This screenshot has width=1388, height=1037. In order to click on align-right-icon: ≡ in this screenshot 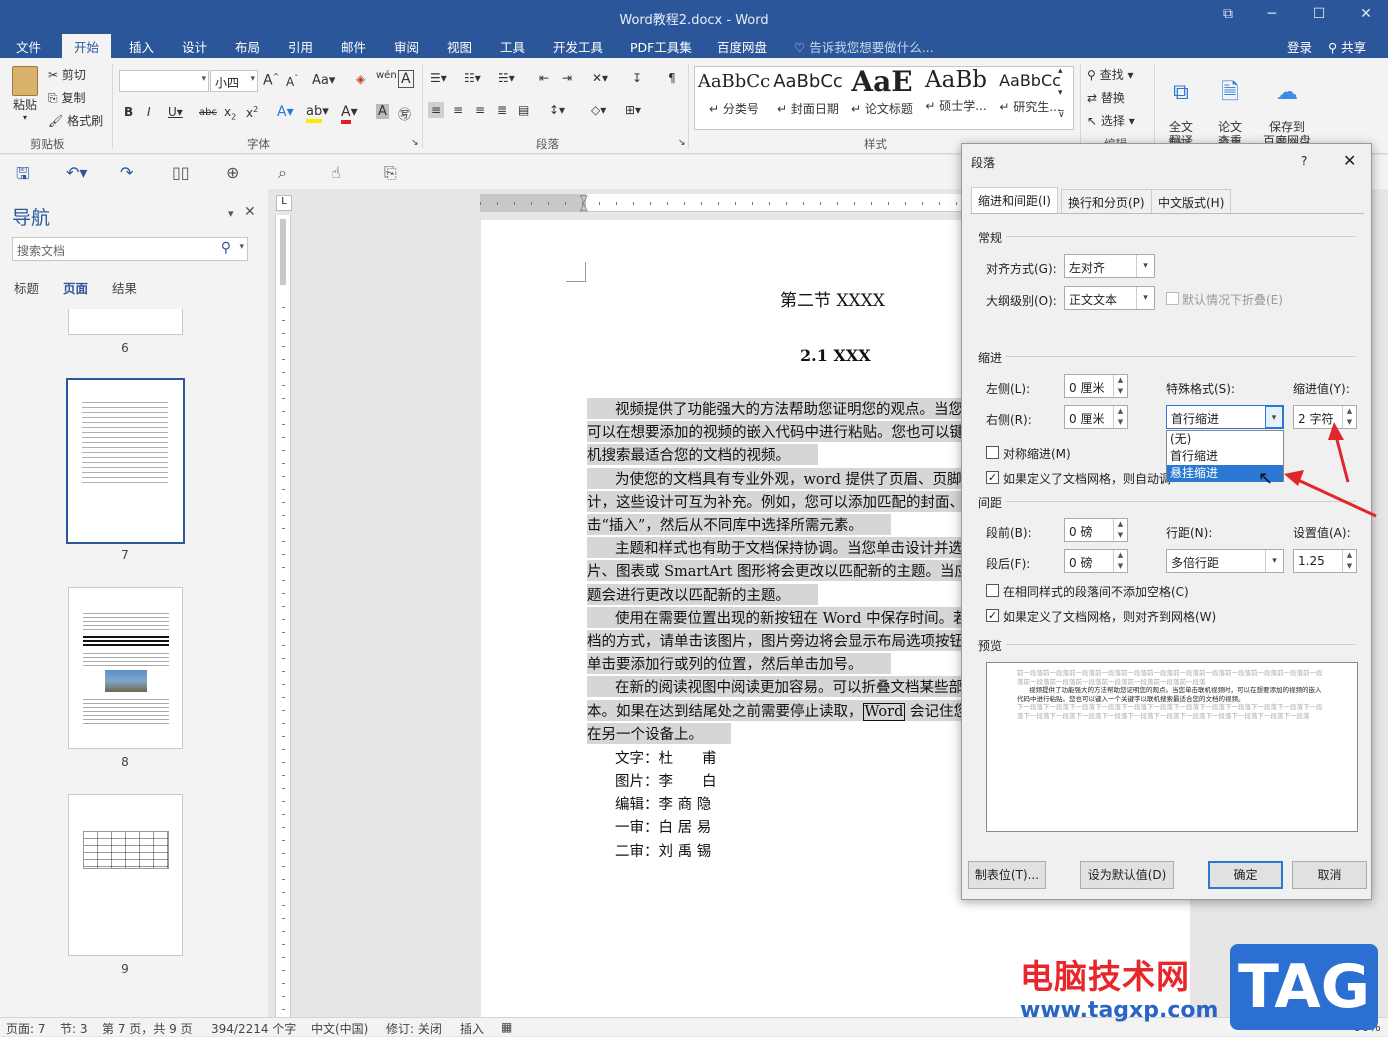, I will do `click(480, 110)`.